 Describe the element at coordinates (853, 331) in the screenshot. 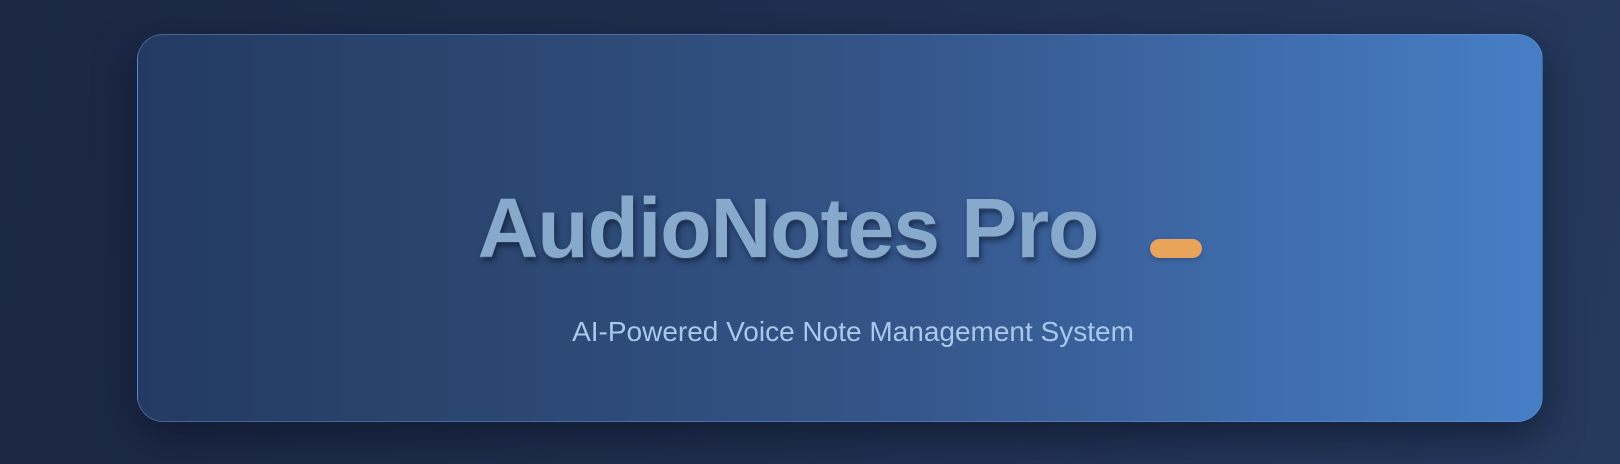

I see `app-subtitle: AI-Powered Voice Note Management System` at that location.